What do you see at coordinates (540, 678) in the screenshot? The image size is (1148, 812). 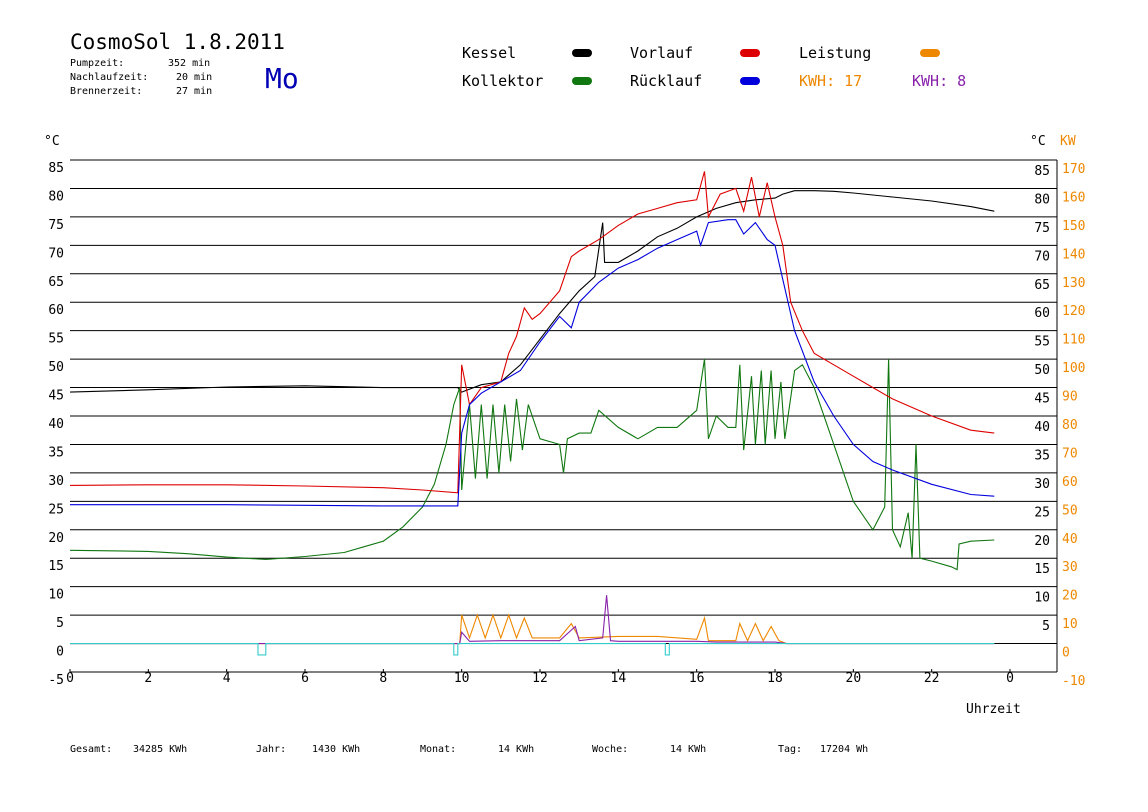 I see `x-tick-label: 12` at bounding box center [540, 678].